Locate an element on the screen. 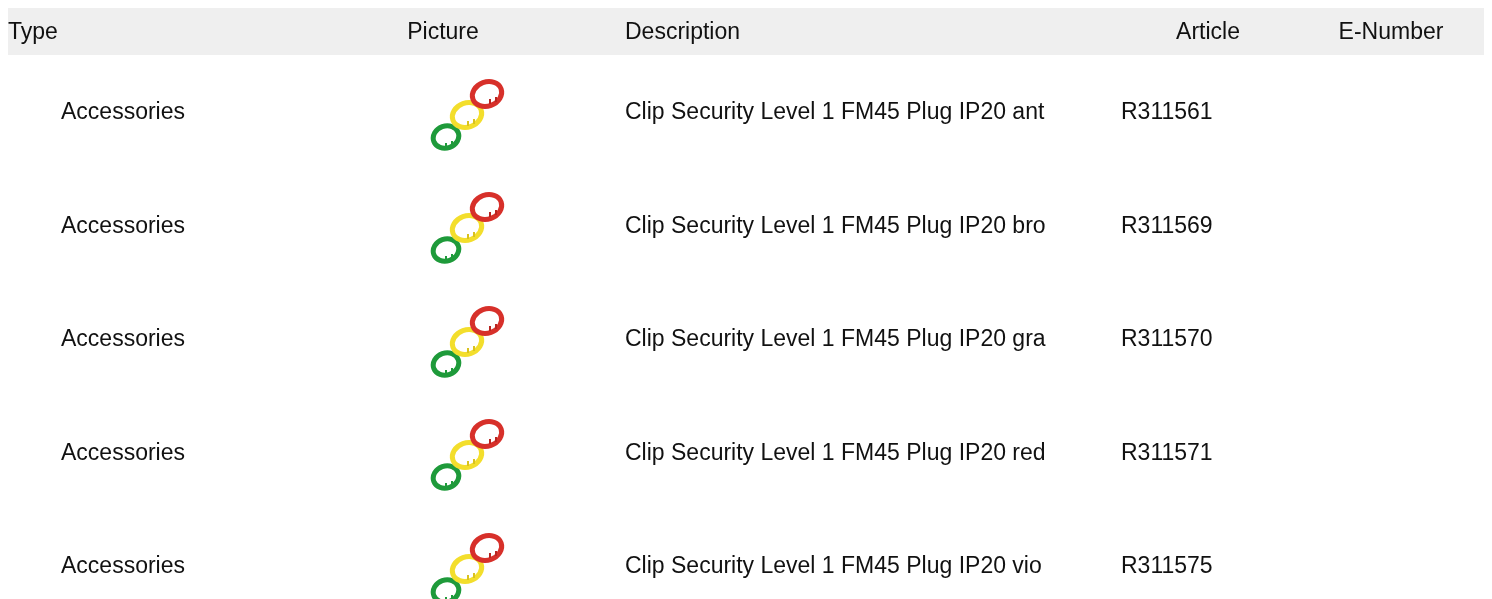 This screenshot has width=1492, height=599. column-header: E-Number is located at coordinates (1391, 31).